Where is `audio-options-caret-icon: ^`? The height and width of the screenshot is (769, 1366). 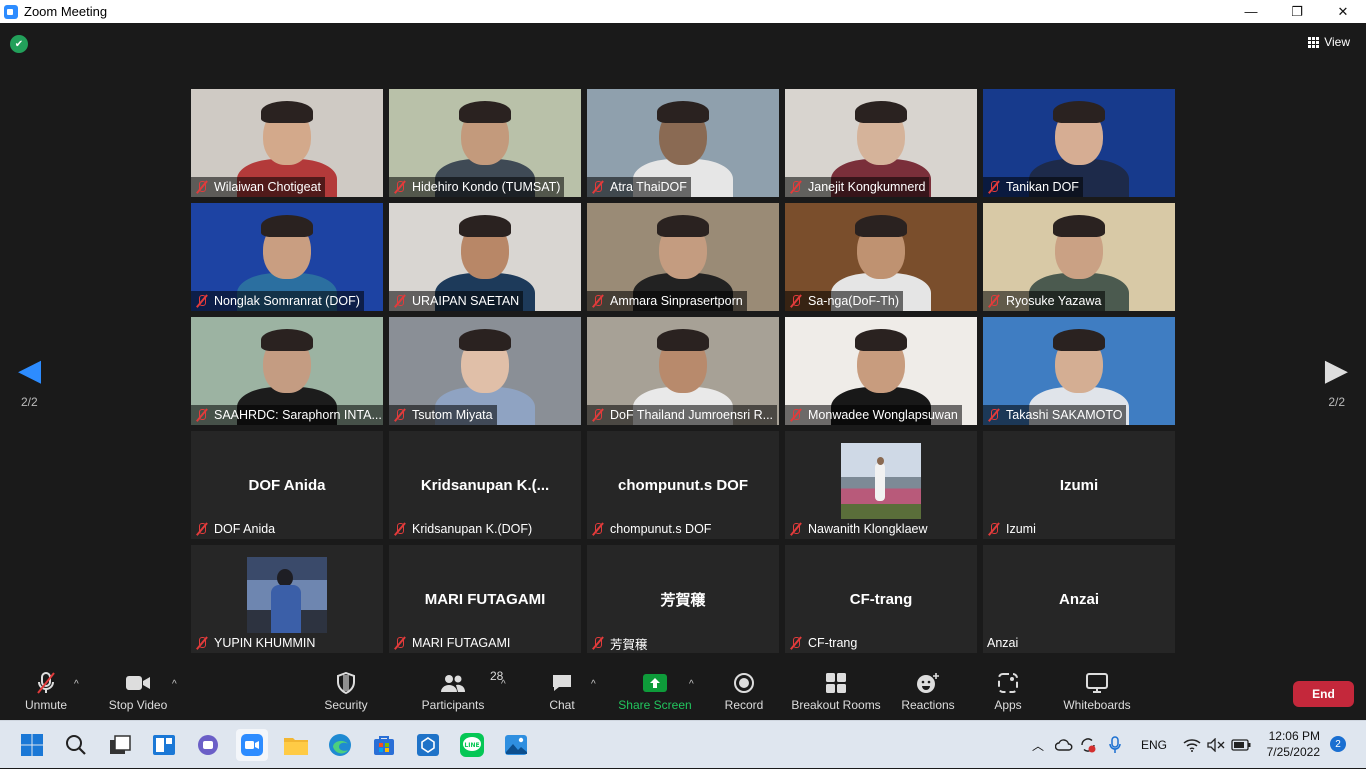 audio-options-caret-icon: ^ is located at coordinates (76, 684).